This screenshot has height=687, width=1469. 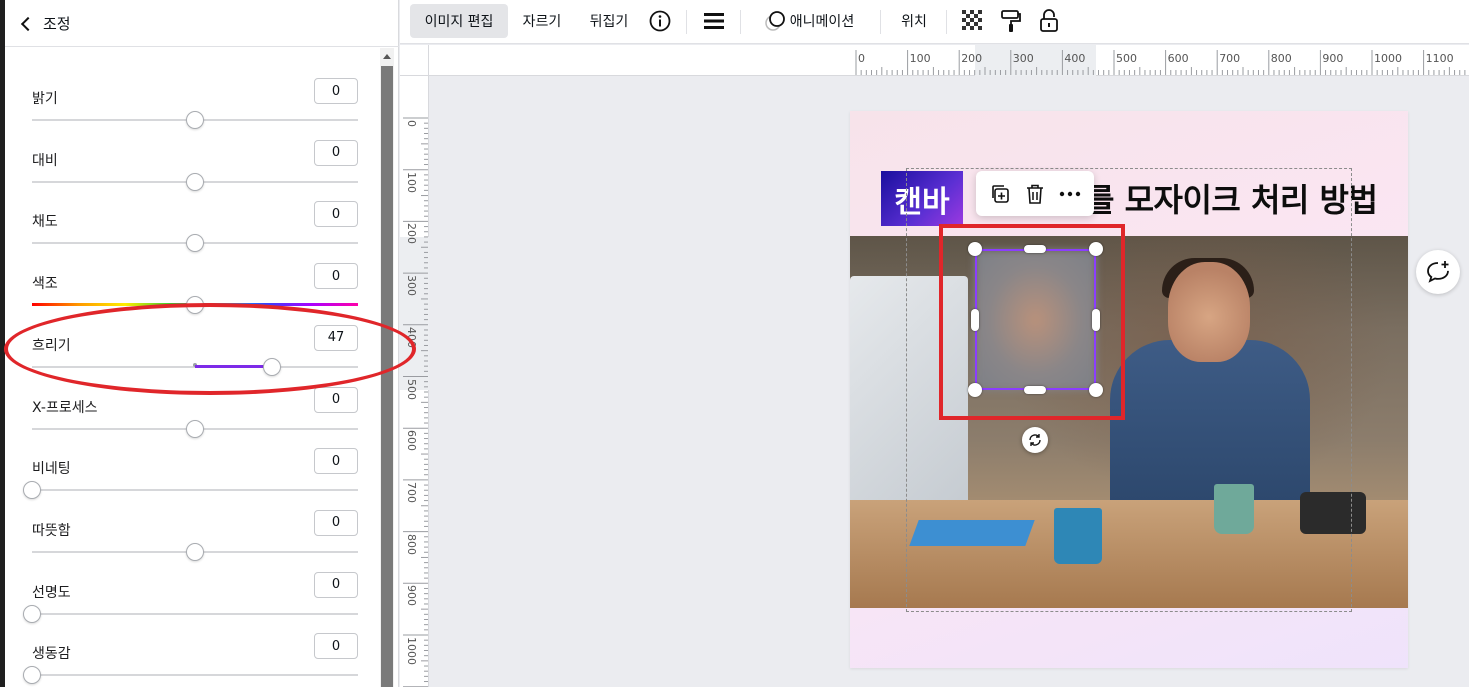 What do you see at coordinates (45, 99) in the screenshot?
I see `adjustment-label: 밝기` at bounding box center [45, 99].